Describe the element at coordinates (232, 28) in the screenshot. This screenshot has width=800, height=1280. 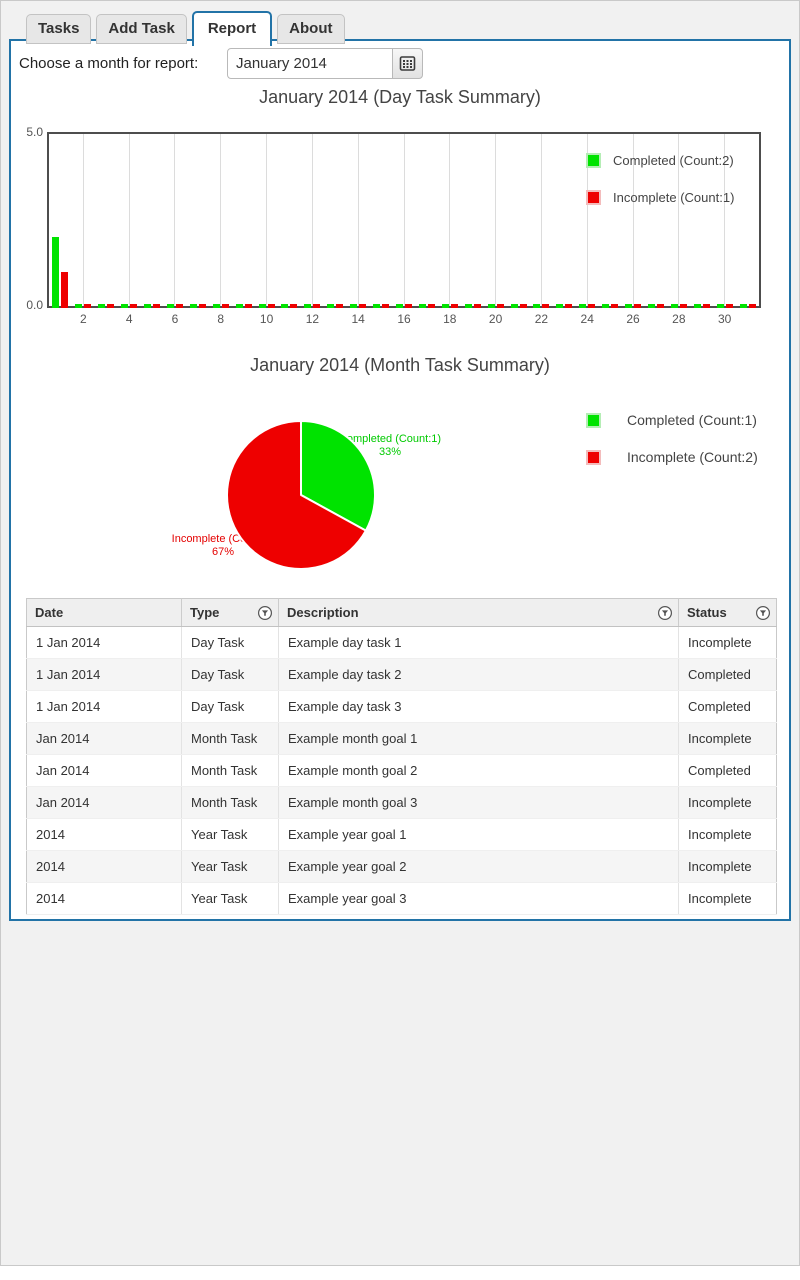
I see `tab-report: Report` at that location.